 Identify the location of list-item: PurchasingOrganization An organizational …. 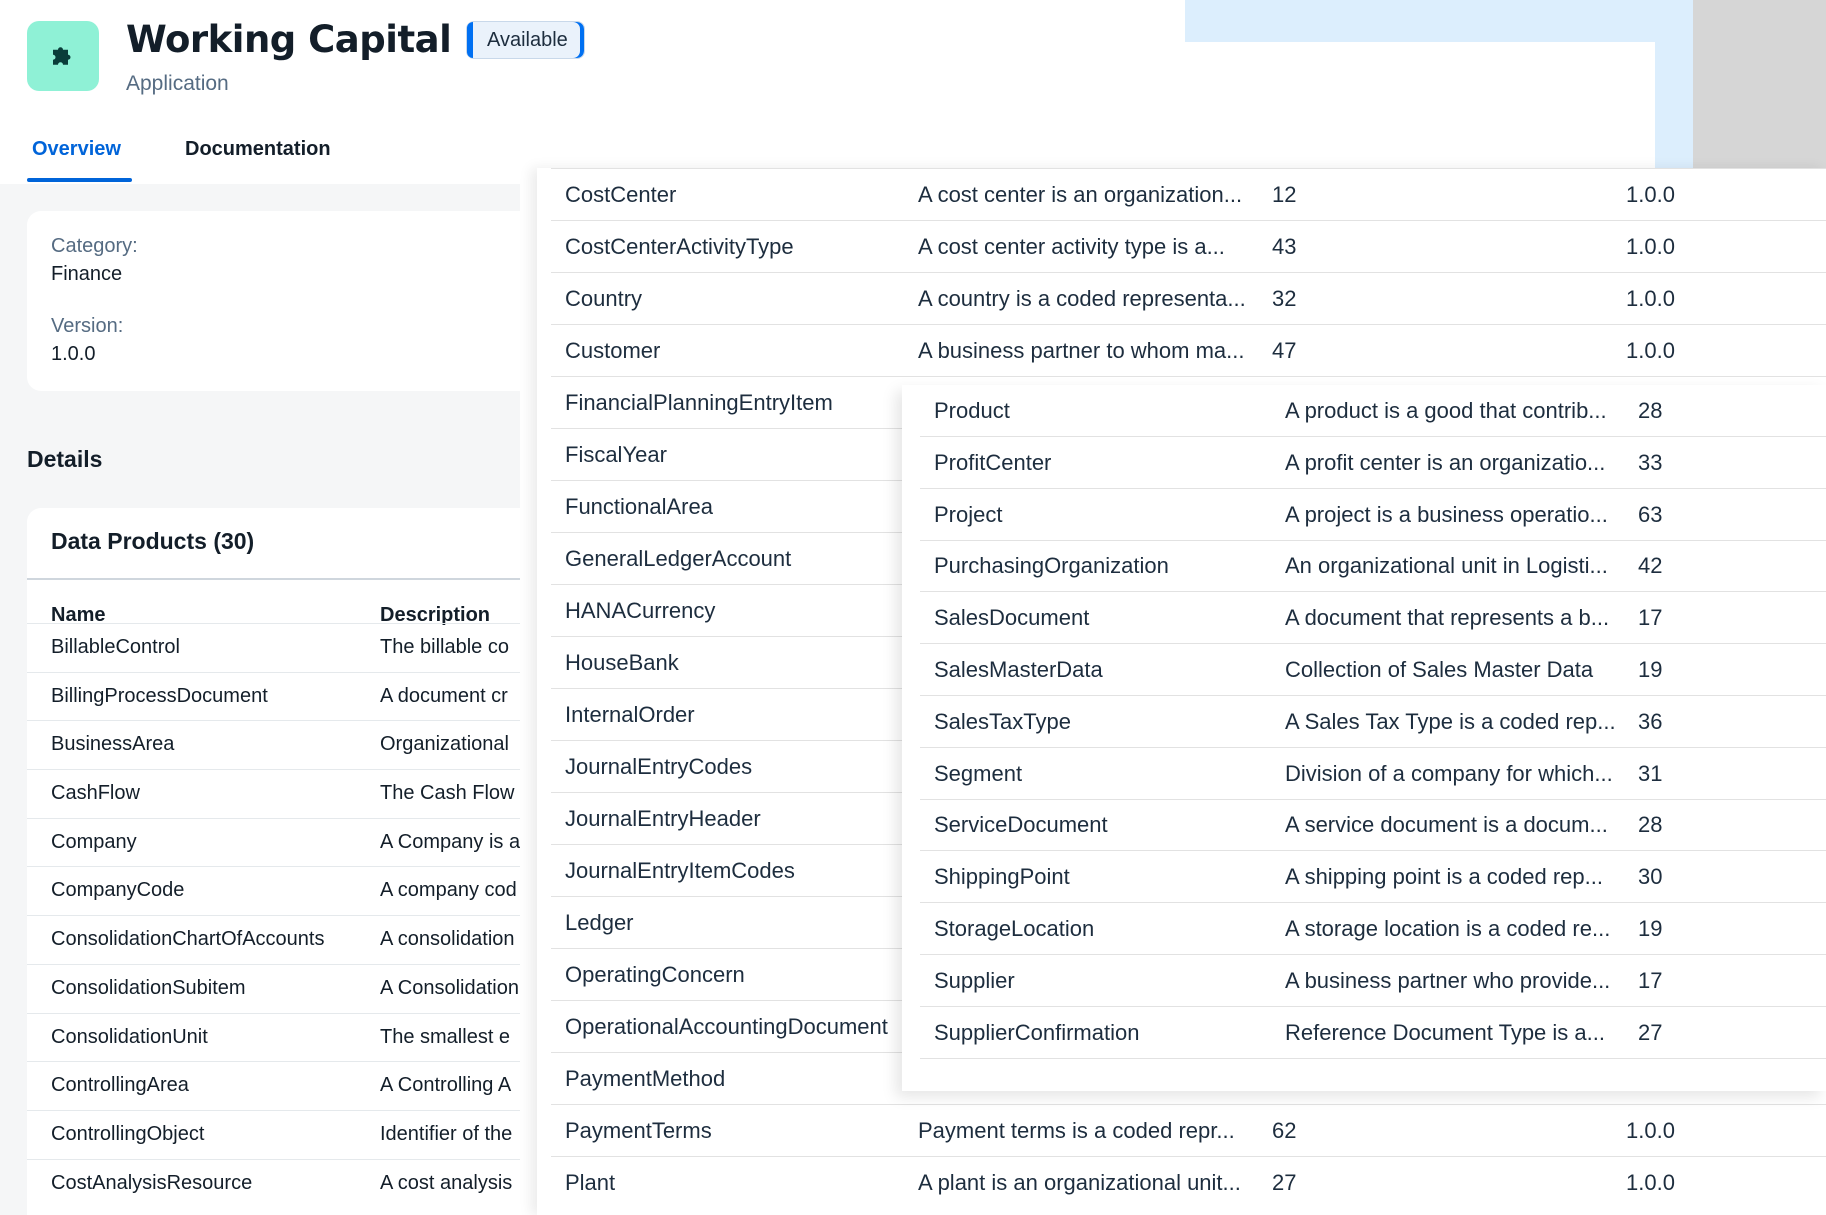
(1373, 566).